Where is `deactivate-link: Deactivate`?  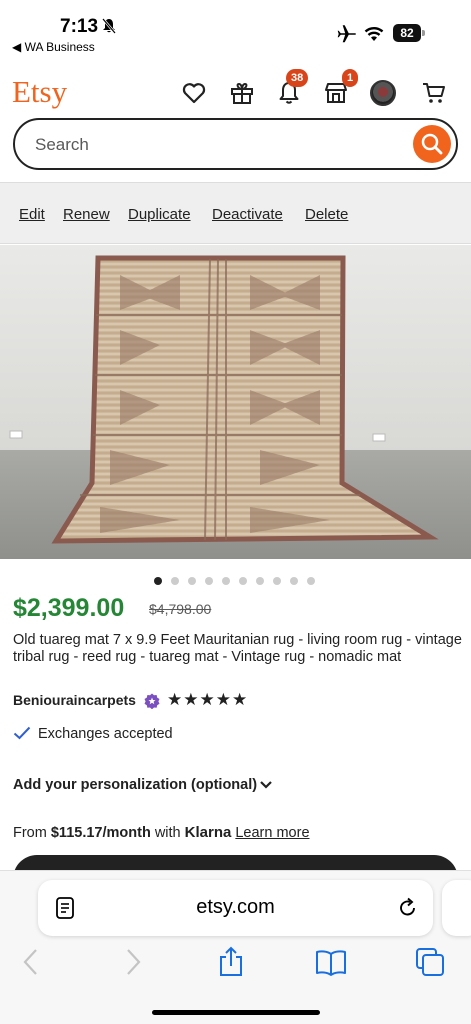
deactivate-link: Deactivate is located at coordinates (247, 214).